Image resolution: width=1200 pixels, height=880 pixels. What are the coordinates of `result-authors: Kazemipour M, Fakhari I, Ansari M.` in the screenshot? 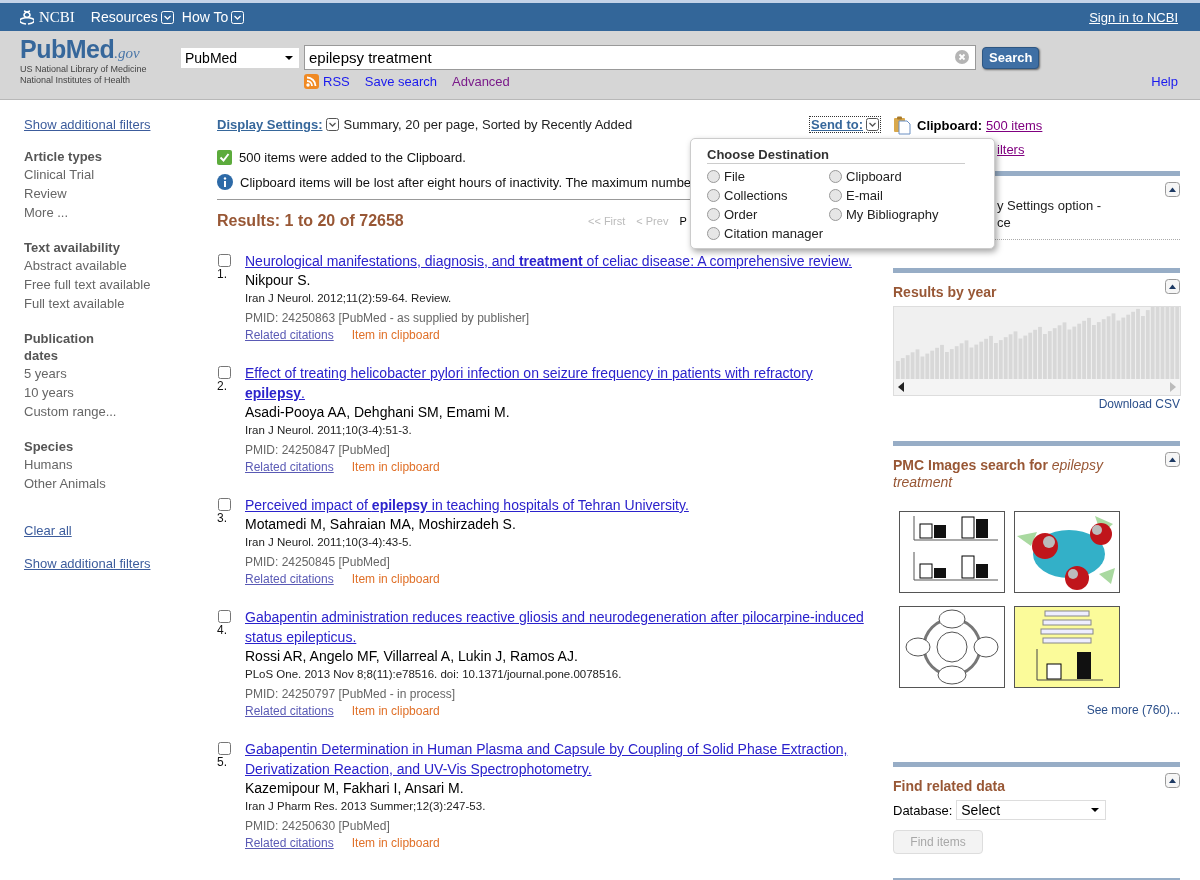 It's located at (355, 788).